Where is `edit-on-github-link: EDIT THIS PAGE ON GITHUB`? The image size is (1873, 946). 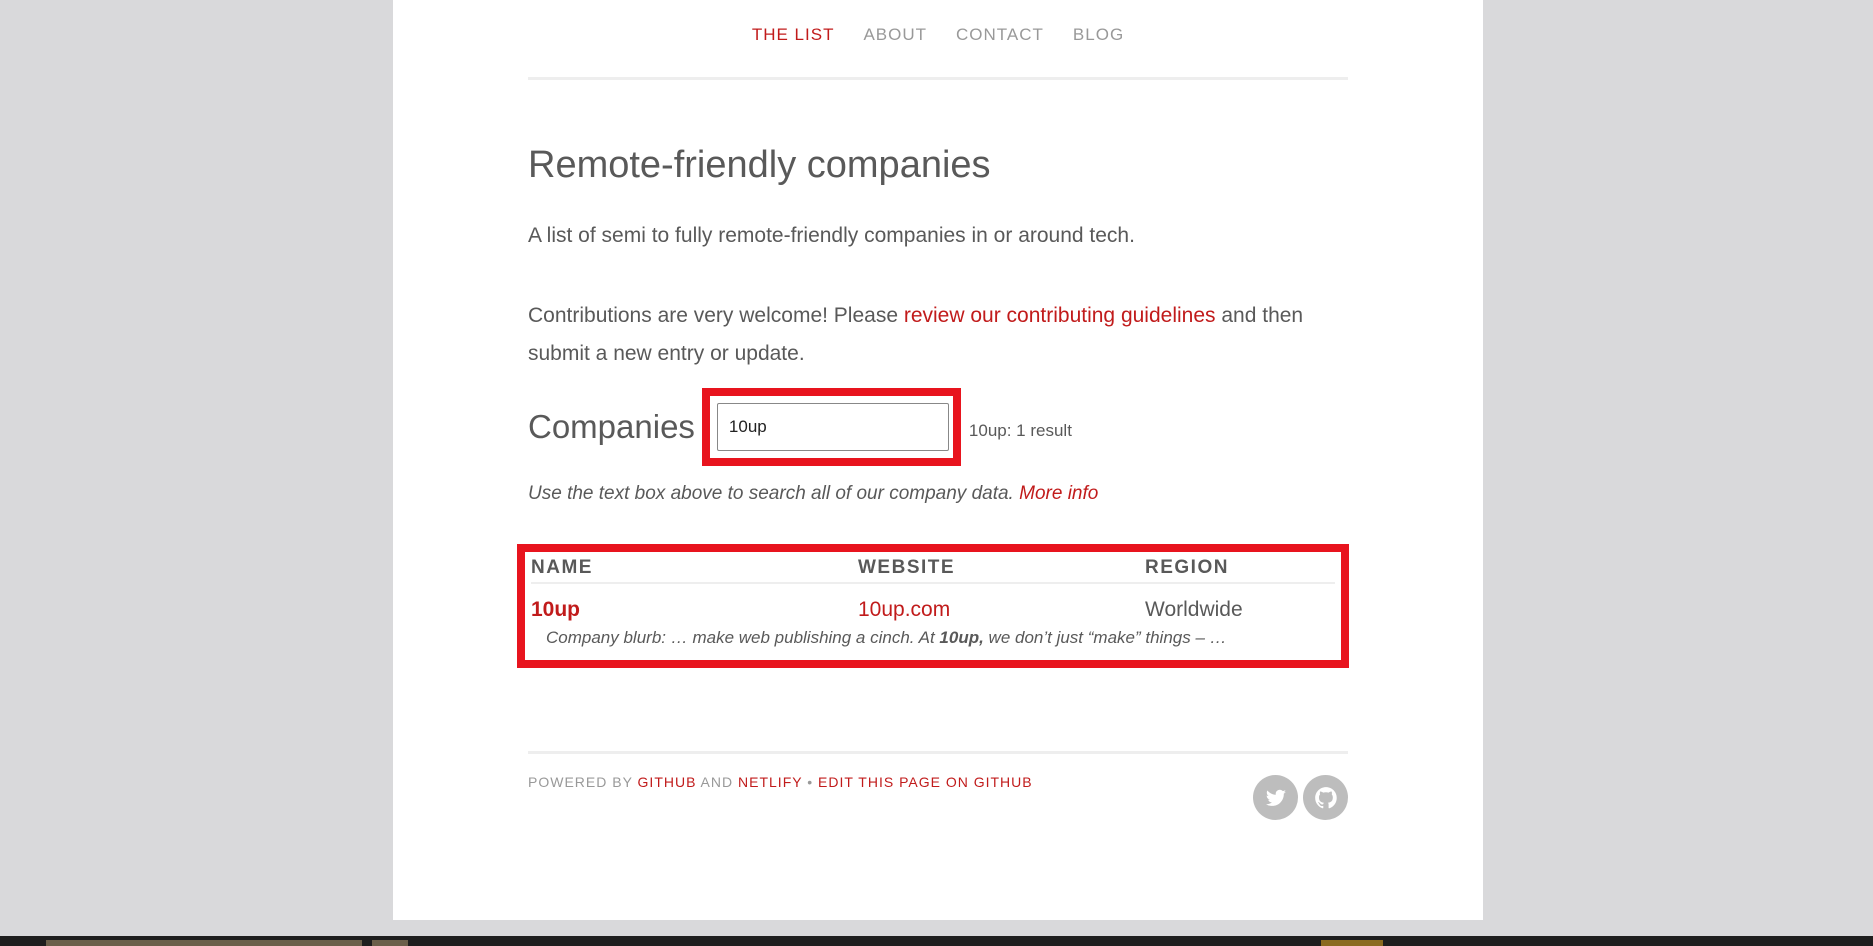
edit-on-github-link: EDIT THIS PAGE ON GITHUB is located at coordinates (925, 782).